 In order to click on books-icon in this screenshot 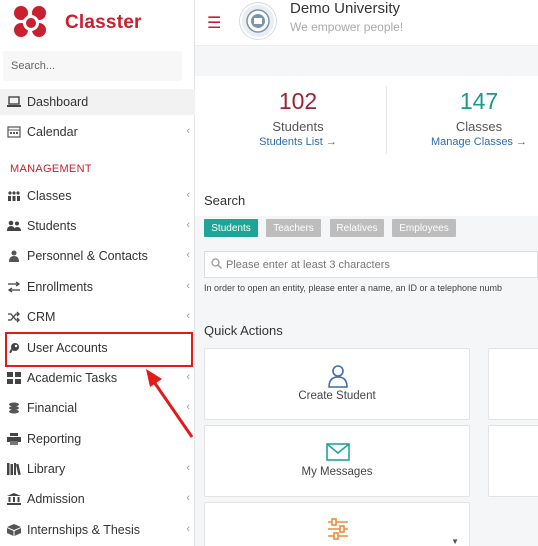, I will do `click(14, 469)`.